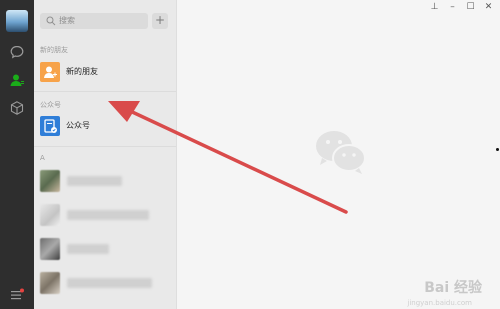 This screenshot has width=500, height=309. I want to click on watermark-url: jingyan.baidu.com, so click(439, 303).